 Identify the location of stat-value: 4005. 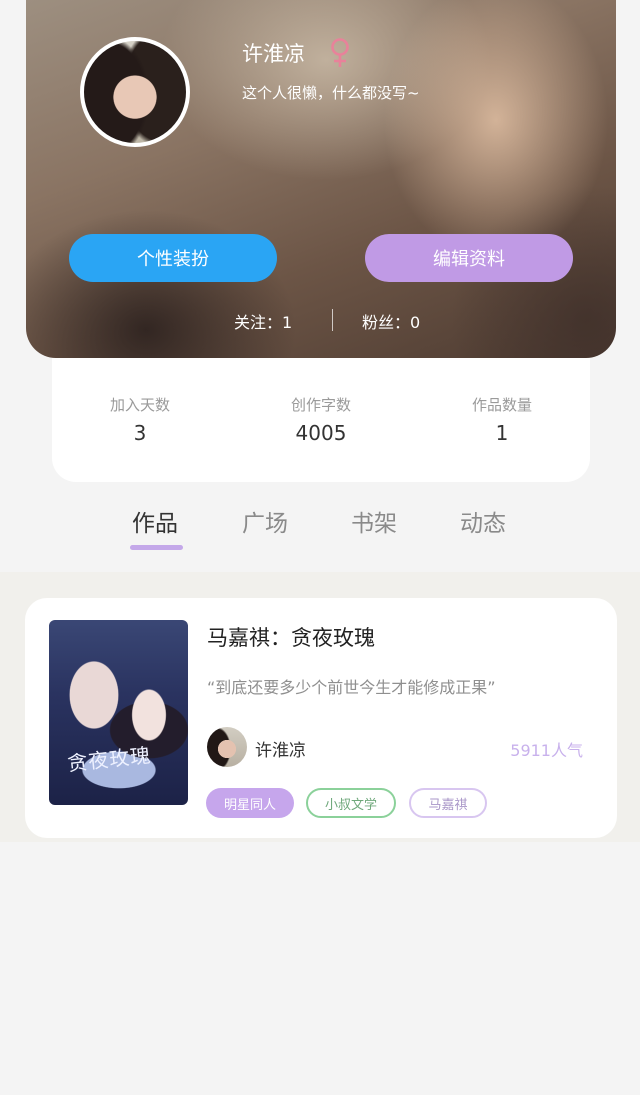
(321, 433).